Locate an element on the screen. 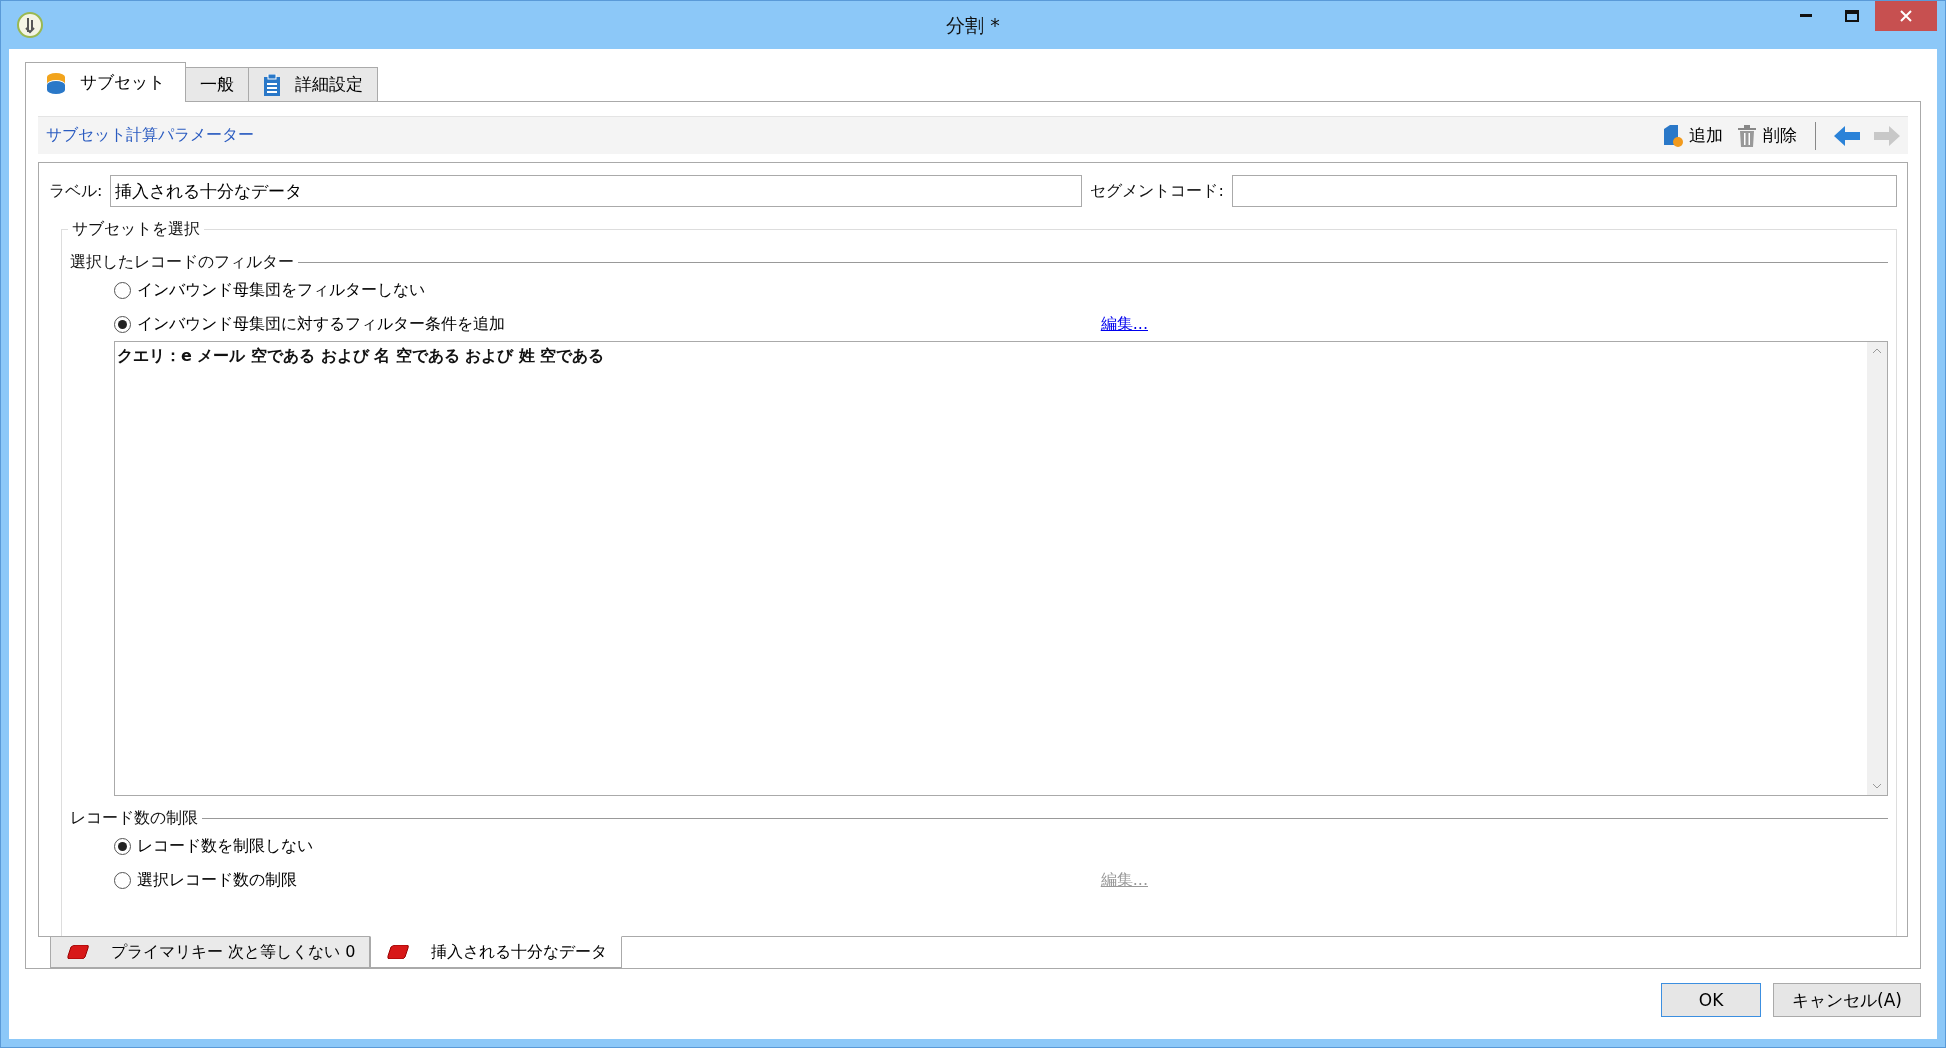  field-label: セグメントコード: is located at coordinates (1157, 191).